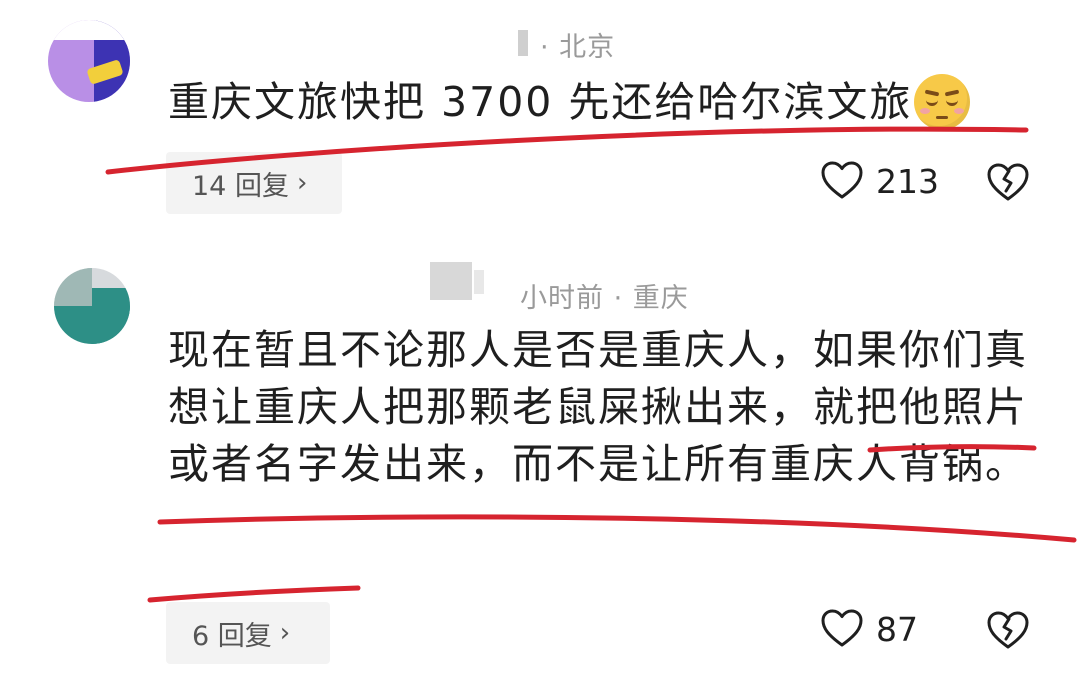  I want to click on view-replies-button: 14 回复 ›, so click(254, 183).